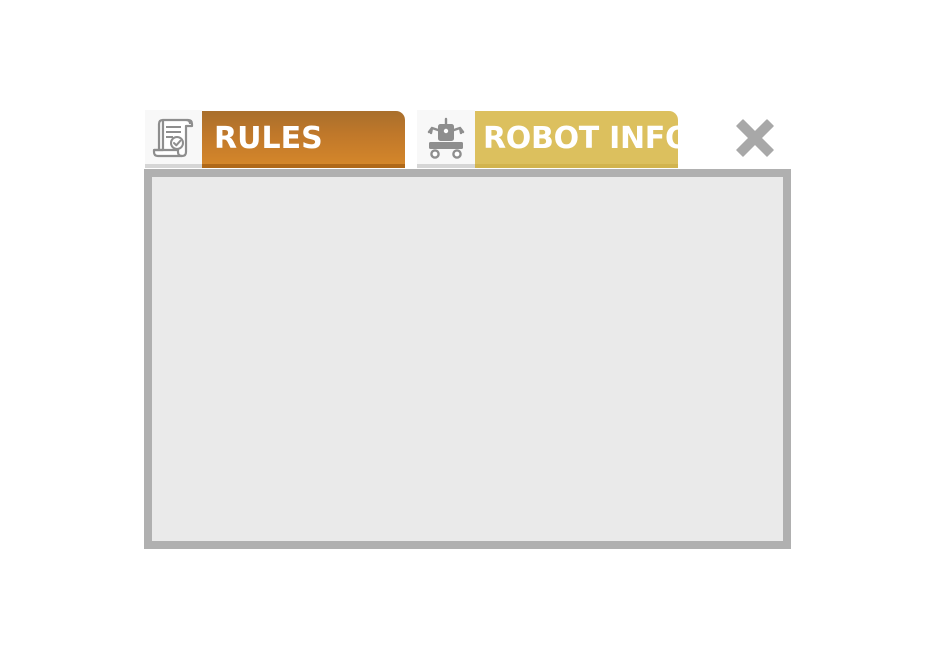 The image size is (949, 667). I want to click on robot-icon, so click(446, 138).